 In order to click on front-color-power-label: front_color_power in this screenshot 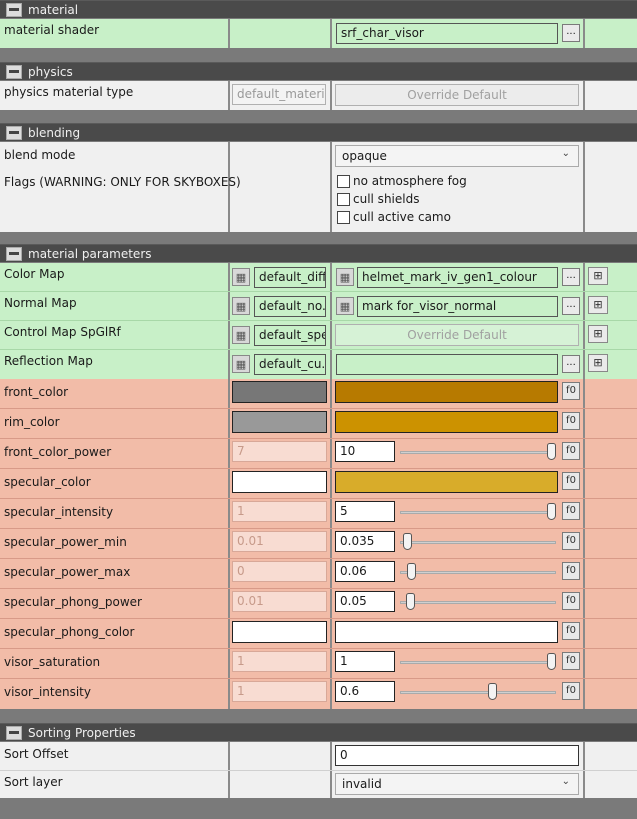, I will do `click(58, 452)`.